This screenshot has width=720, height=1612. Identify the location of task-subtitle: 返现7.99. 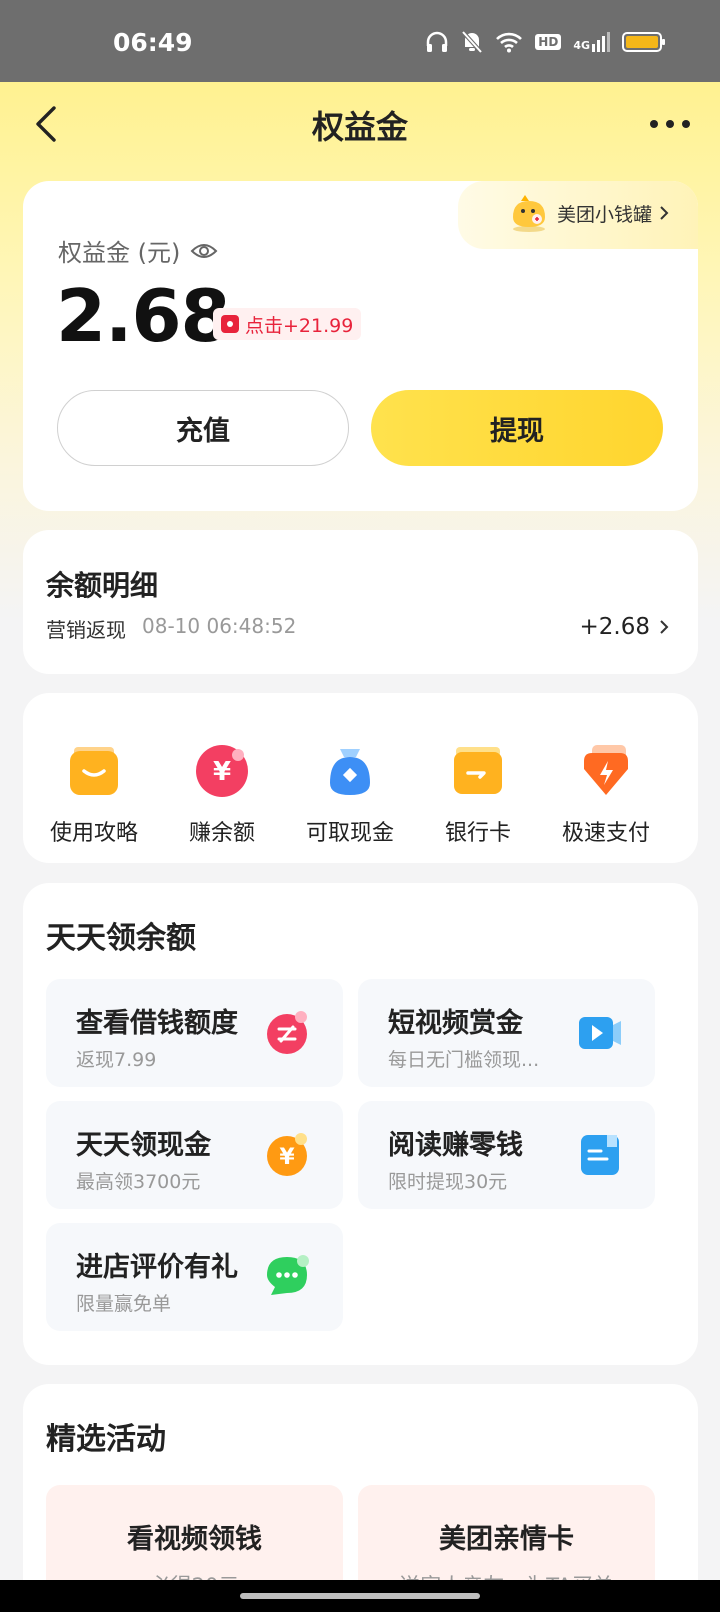
(116, 1060).